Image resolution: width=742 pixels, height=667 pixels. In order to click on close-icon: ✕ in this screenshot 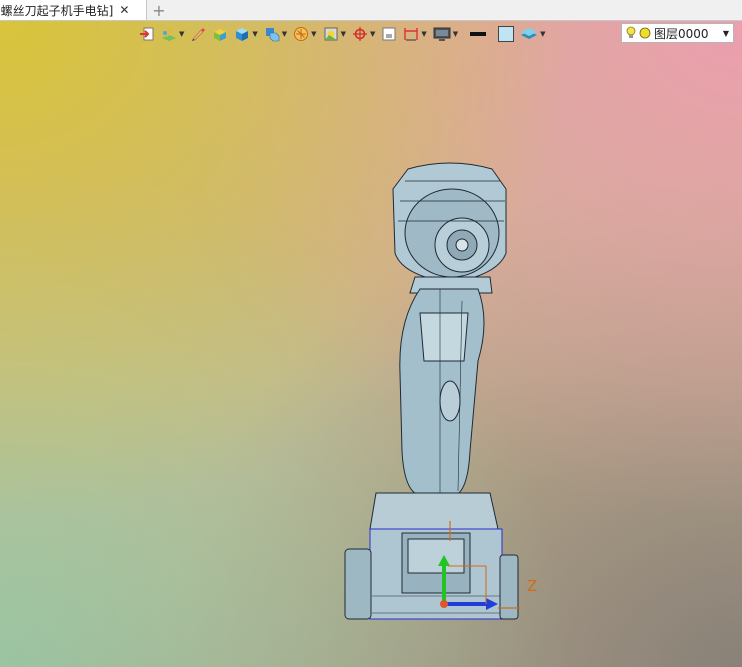, I will do `click(124, 10)`.